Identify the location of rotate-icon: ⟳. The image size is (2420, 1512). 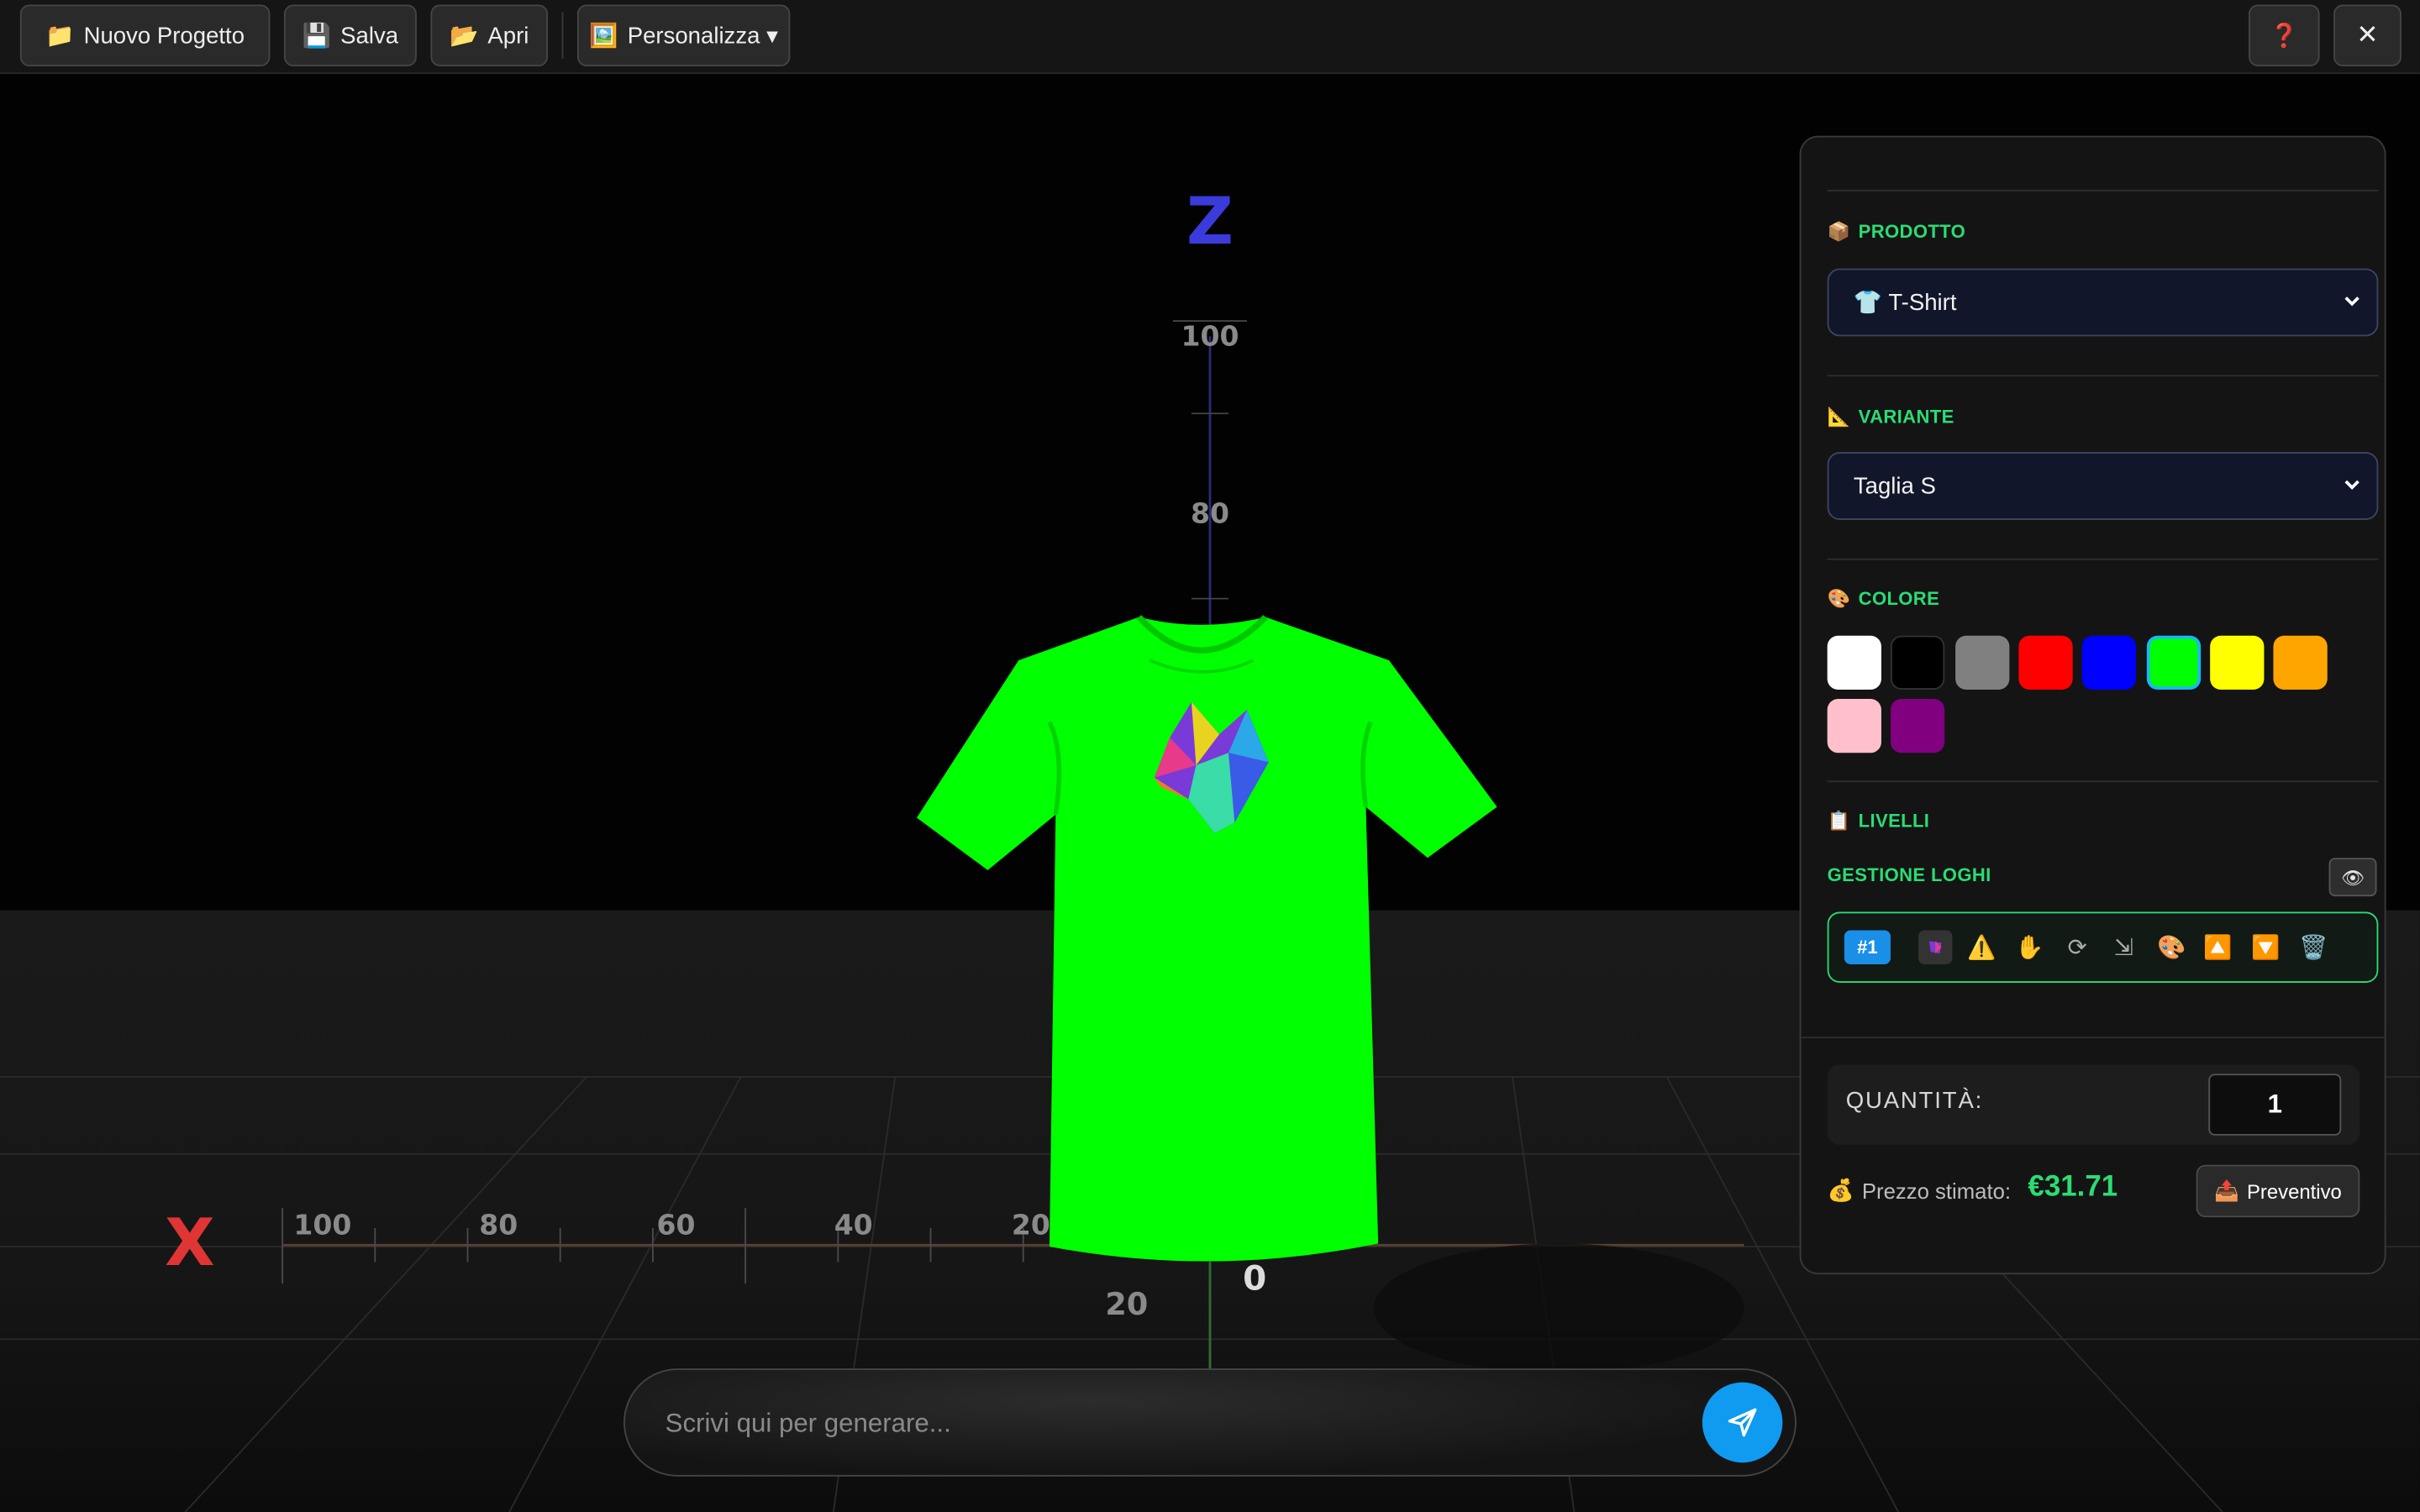
(2077, 947).